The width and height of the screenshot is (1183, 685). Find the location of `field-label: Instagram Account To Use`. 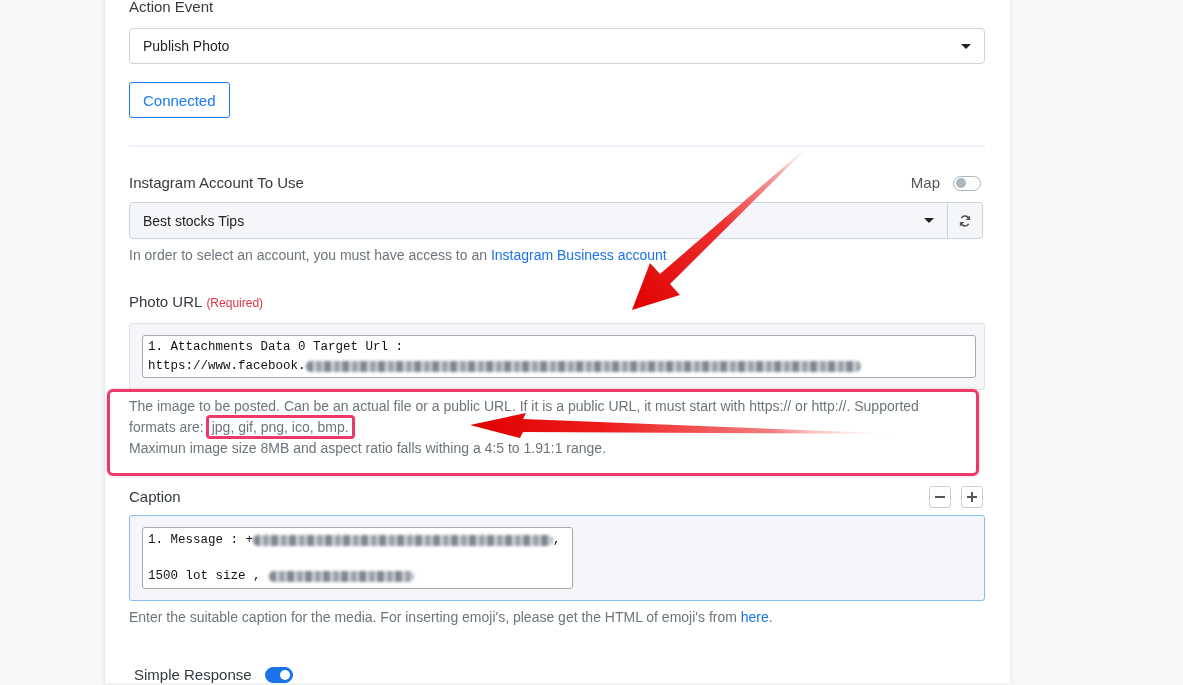

field-label: Instagram Account To Use is located at coordinates (216, 183).